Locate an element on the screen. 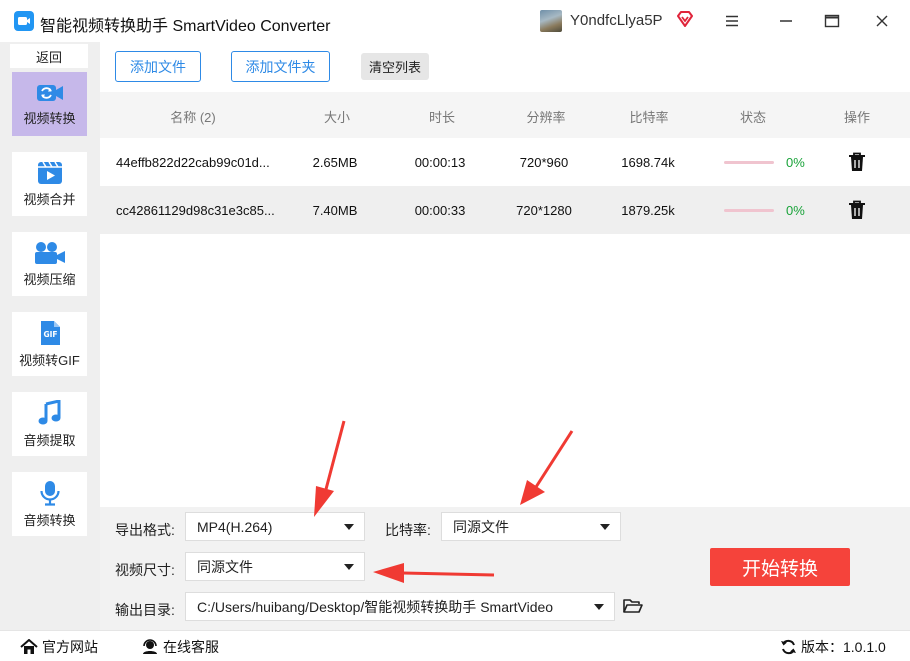  clear-list-button: 清空列表 is located at coordinates (395, 66).